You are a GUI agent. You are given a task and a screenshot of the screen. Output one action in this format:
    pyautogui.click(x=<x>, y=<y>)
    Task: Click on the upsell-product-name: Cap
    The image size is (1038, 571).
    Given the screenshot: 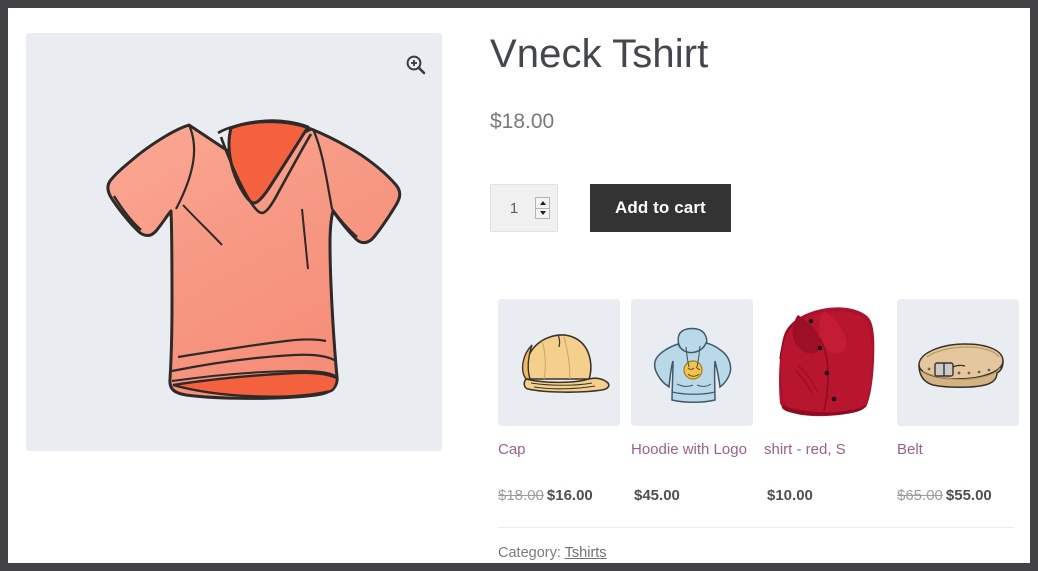 What is the action you would take?
    pyautogui.click(x=559, y=450)
    